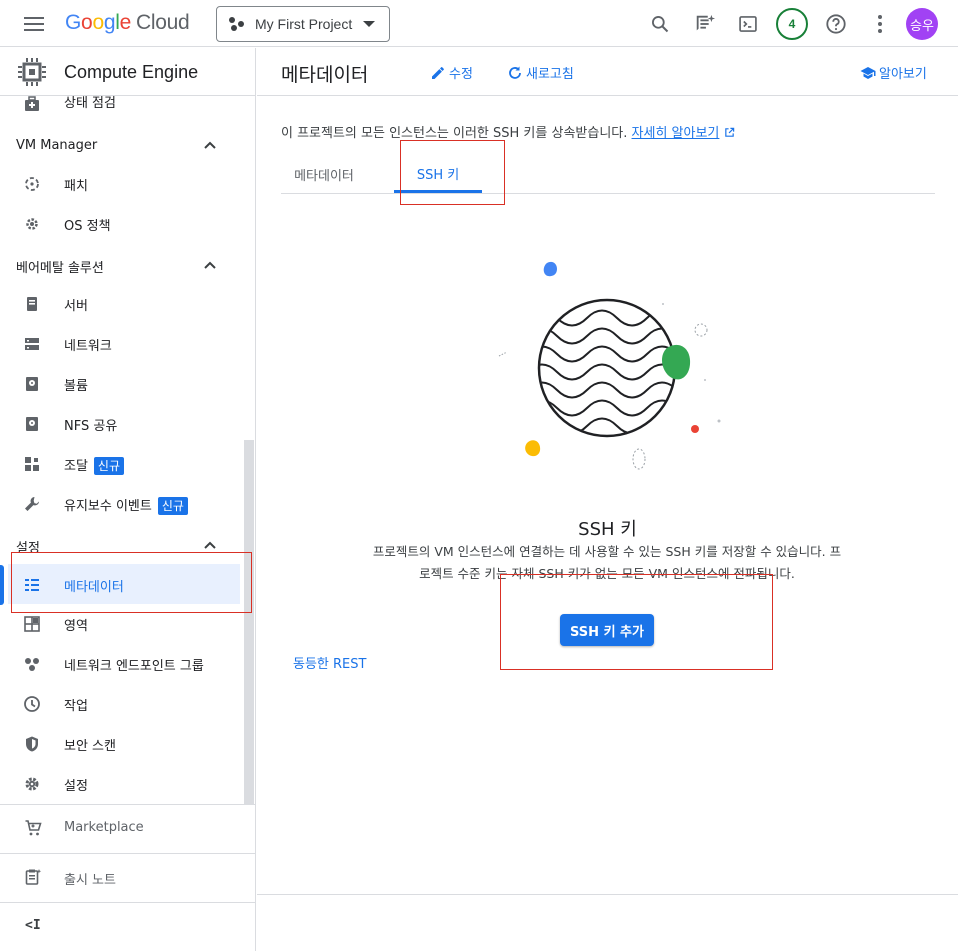 This screenshot has height=951, width=958. I want to click on sidebar-item-settings: 설정, so click(120, 783).